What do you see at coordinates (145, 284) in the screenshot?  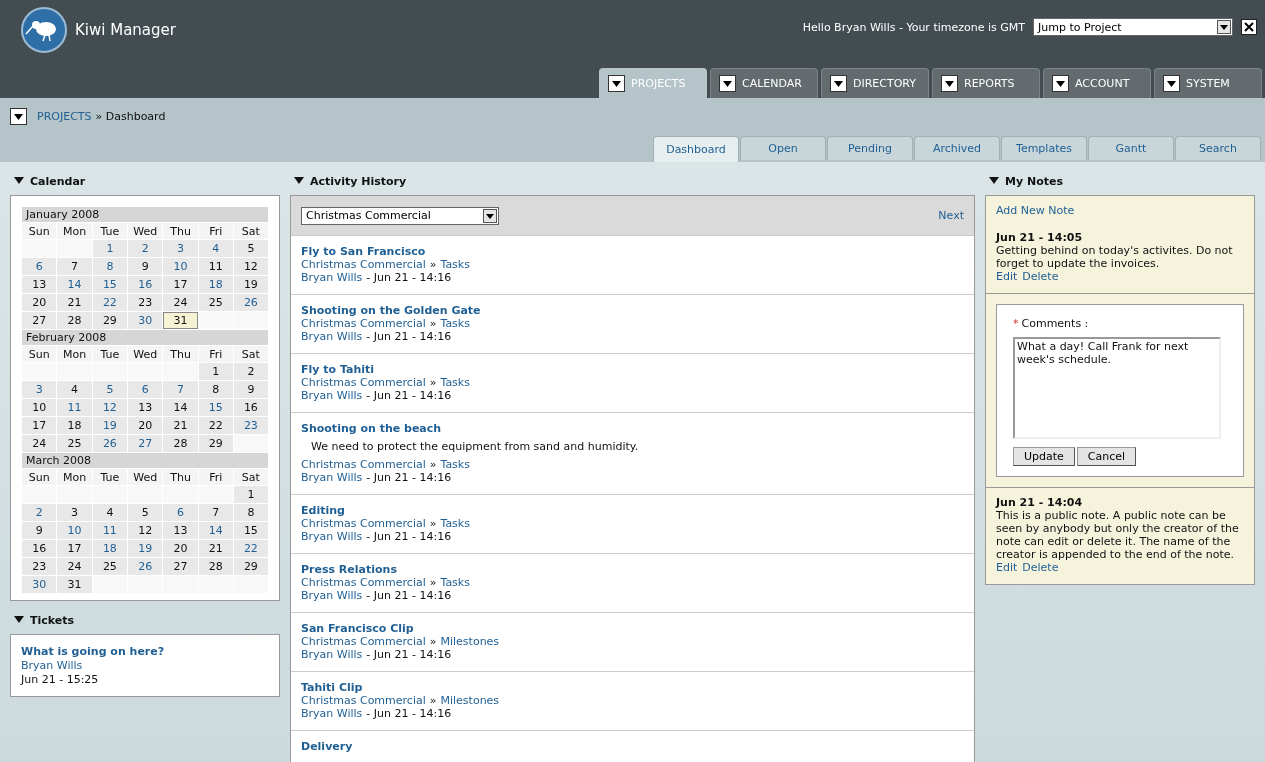 I see `calendar-day: 16` at bounding box center [145, 284].